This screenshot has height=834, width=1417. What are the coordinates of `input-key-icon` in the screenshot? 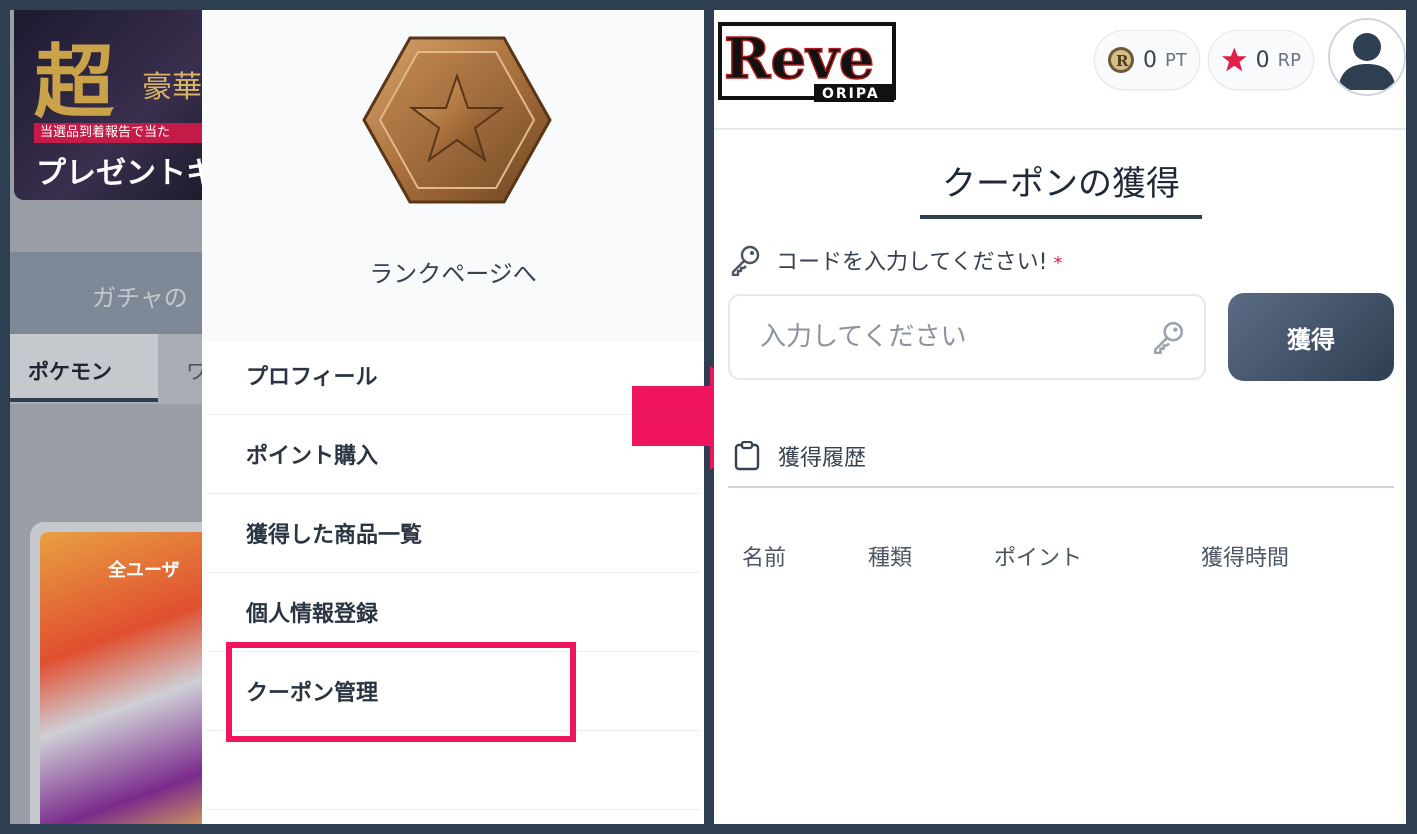 It's located at (1168, 337).